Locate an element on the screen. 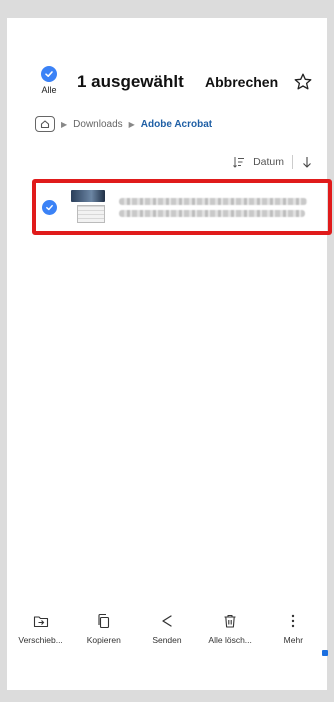 The image size is (334, 702). file-name-blurred is located at coordinates (213, 207).